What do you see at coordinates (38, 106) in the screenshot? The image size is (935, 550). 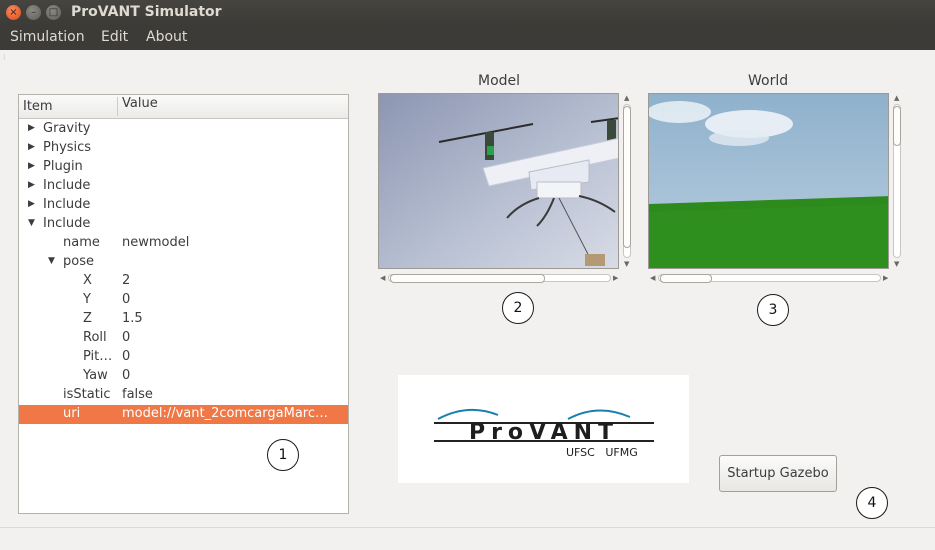 I see `column-header-item: Item` at bounding box center [38, 106].